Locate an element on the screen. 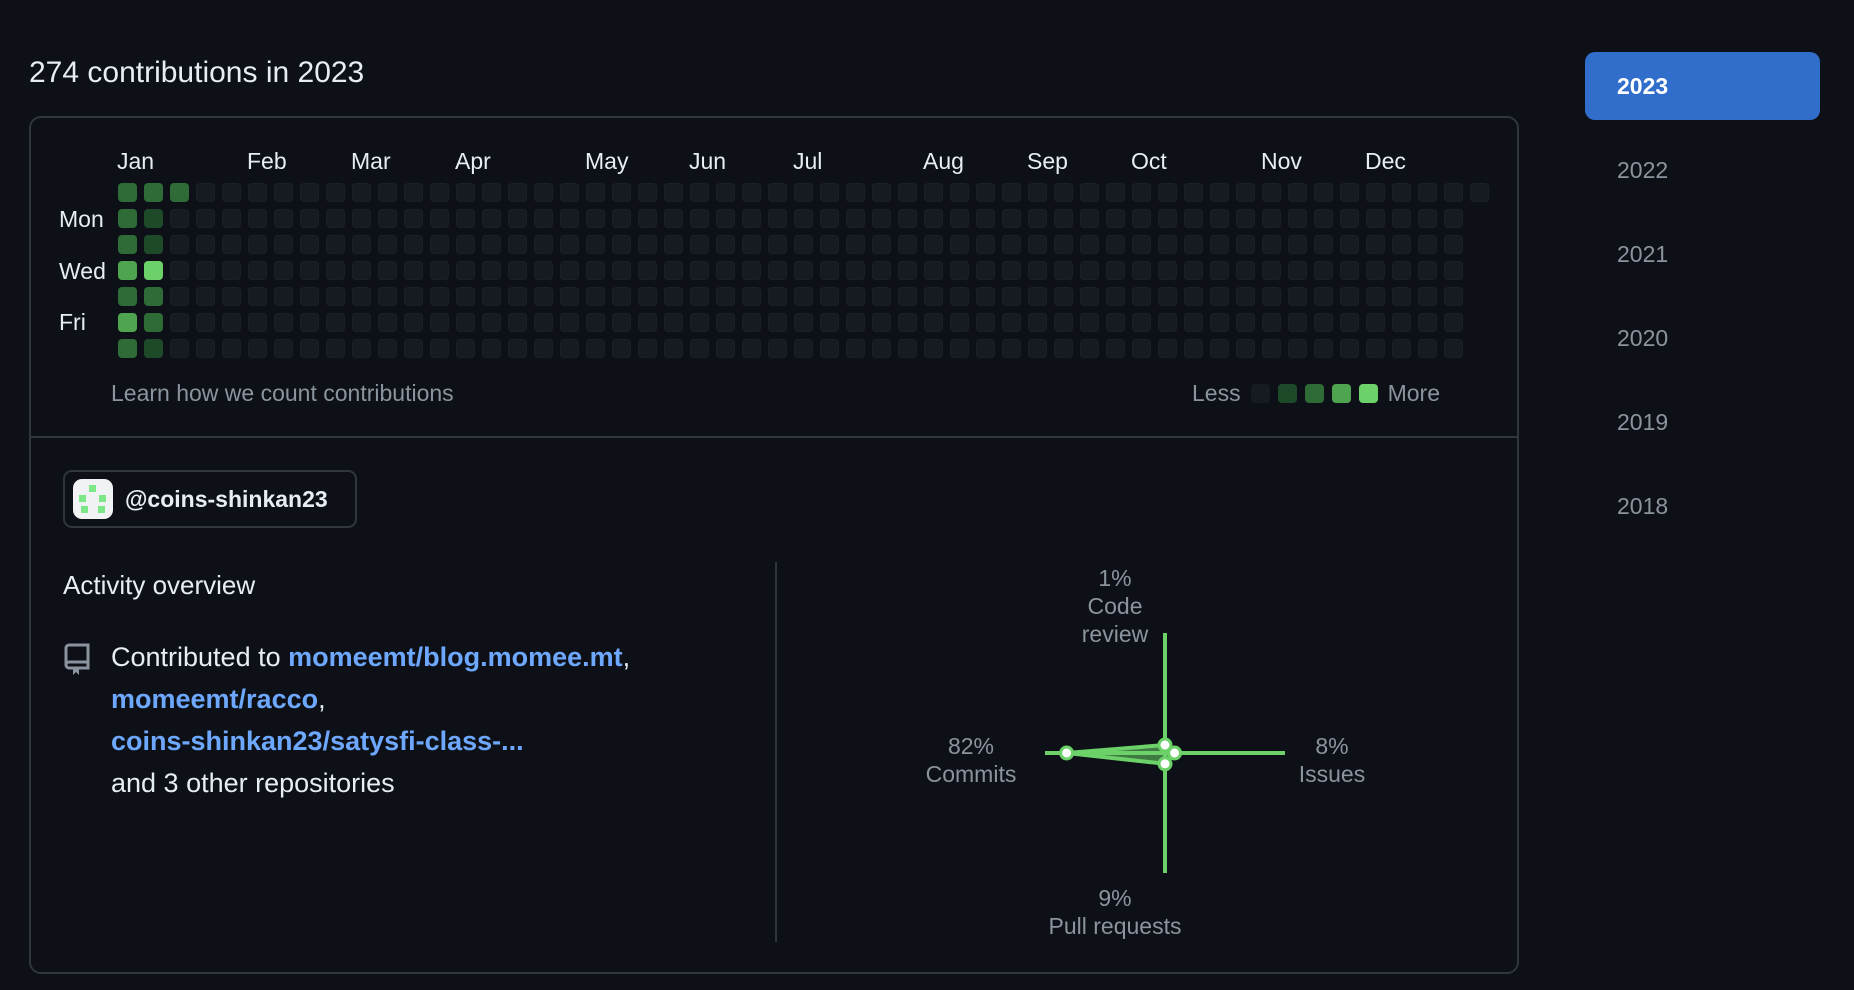  year-2021-button: 2021 is located at coordinates (1702, 254).